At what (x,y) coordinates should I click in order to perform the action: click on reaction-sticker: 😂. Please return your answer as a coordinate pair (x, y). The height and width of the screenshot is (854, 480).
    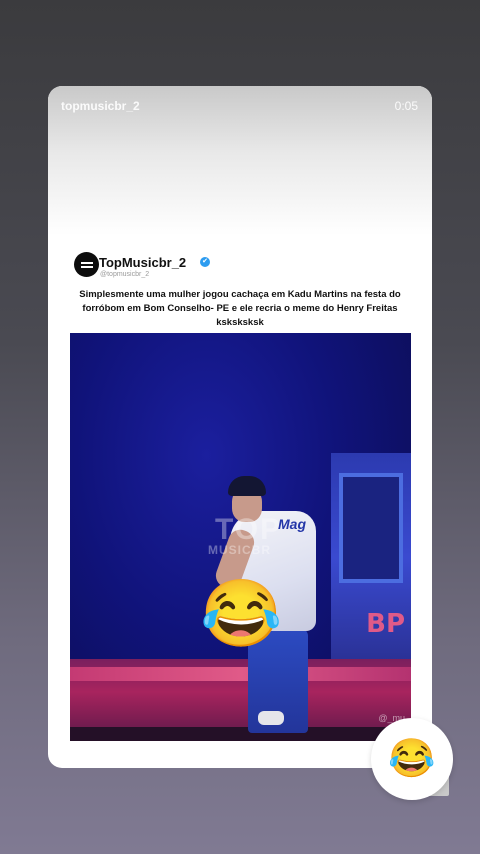
    Looking at the image, I should click on (412, 759).